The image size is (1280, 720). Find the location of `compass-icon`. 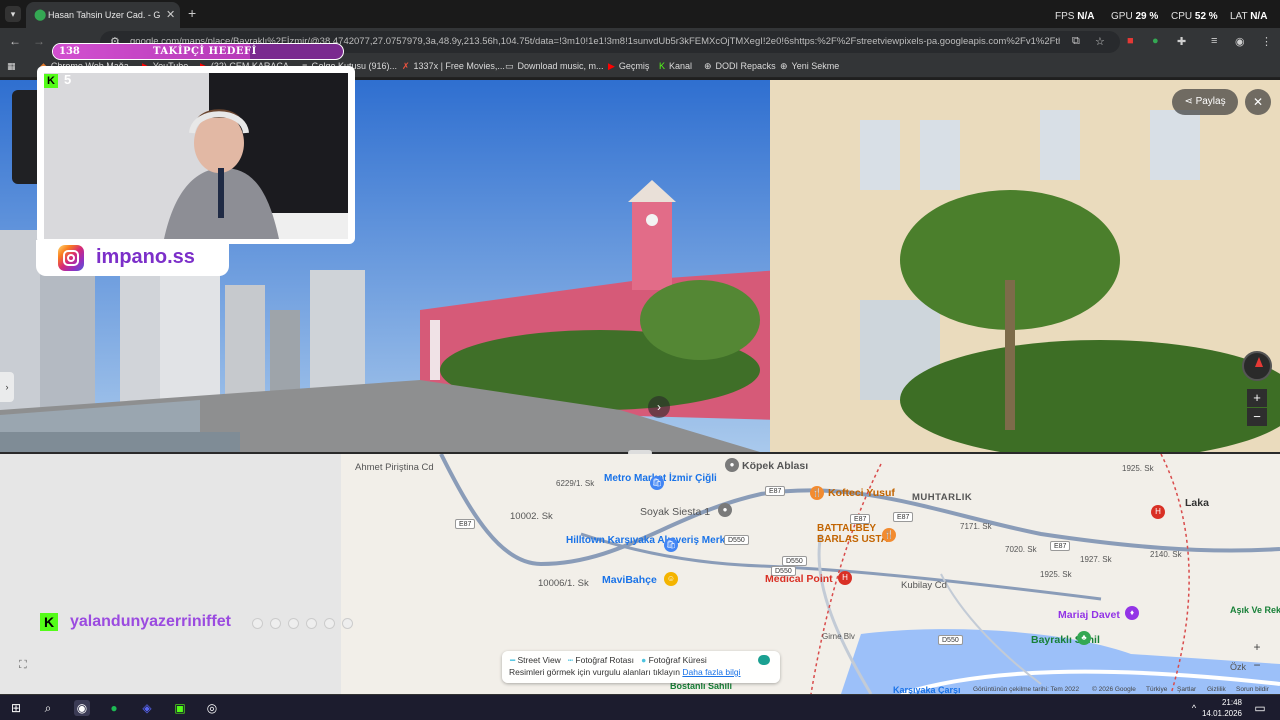

compass-icon is located at coordinates (1257, 366).